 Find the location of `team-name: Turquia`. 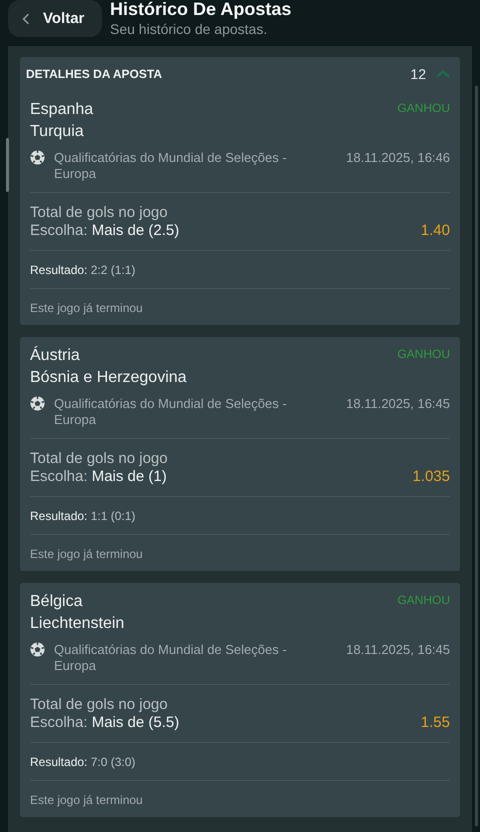

team-name: Turquia is located at coordinates (57, 132).